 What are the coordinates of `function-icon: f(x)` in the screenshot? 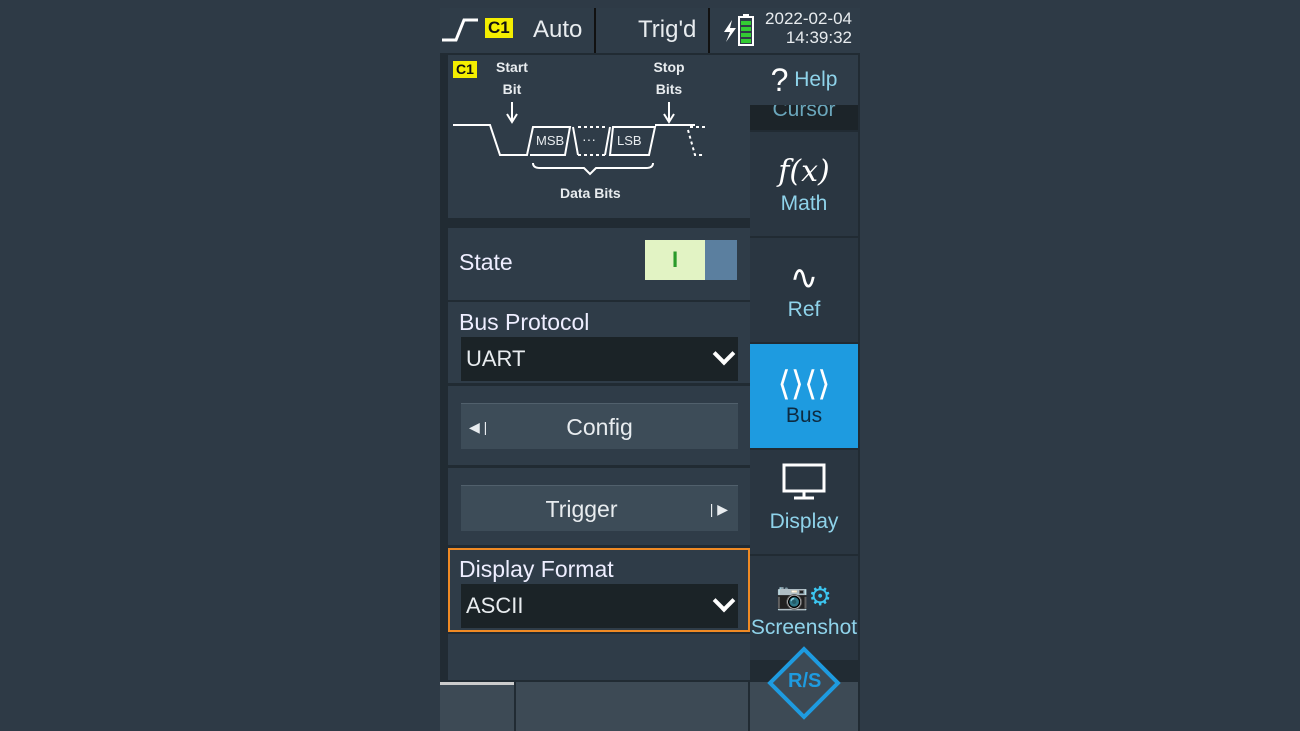 It's located at (804, 171).